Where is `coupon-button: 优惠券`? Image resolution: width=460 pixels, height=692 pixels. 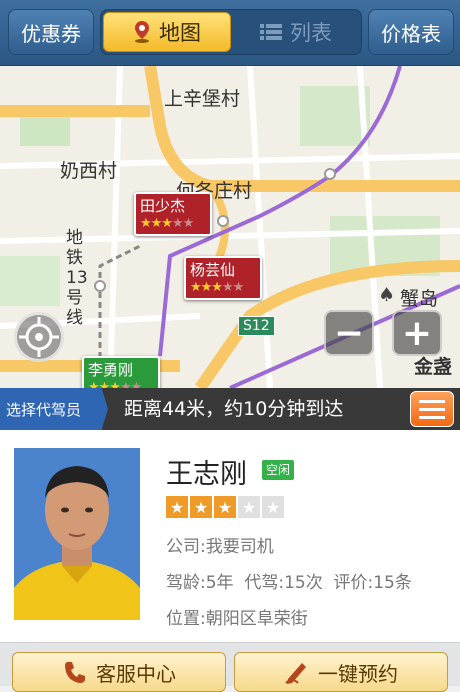 coupon-button: 优惠券 is located at coordinates (51, 32).